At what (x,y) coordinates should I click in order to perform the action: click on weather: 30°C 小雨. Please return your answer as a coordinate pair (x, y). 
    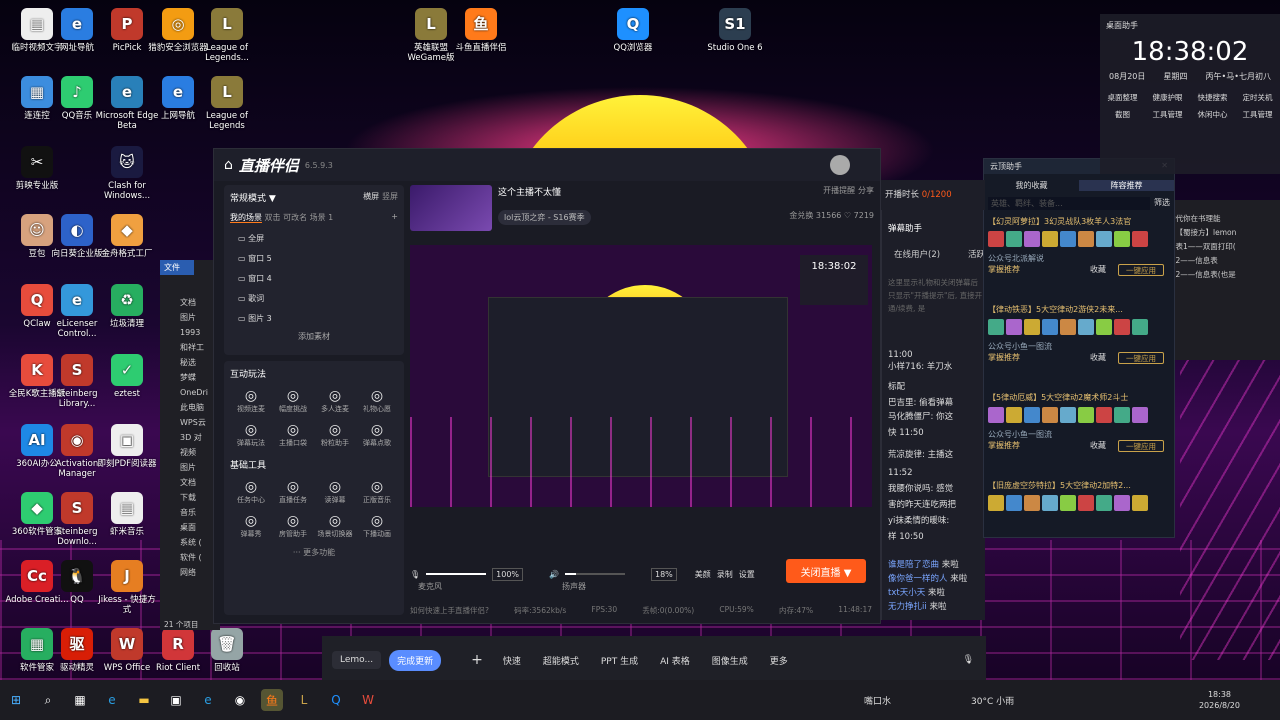
    Looking at the image, I should click on (992, 700).